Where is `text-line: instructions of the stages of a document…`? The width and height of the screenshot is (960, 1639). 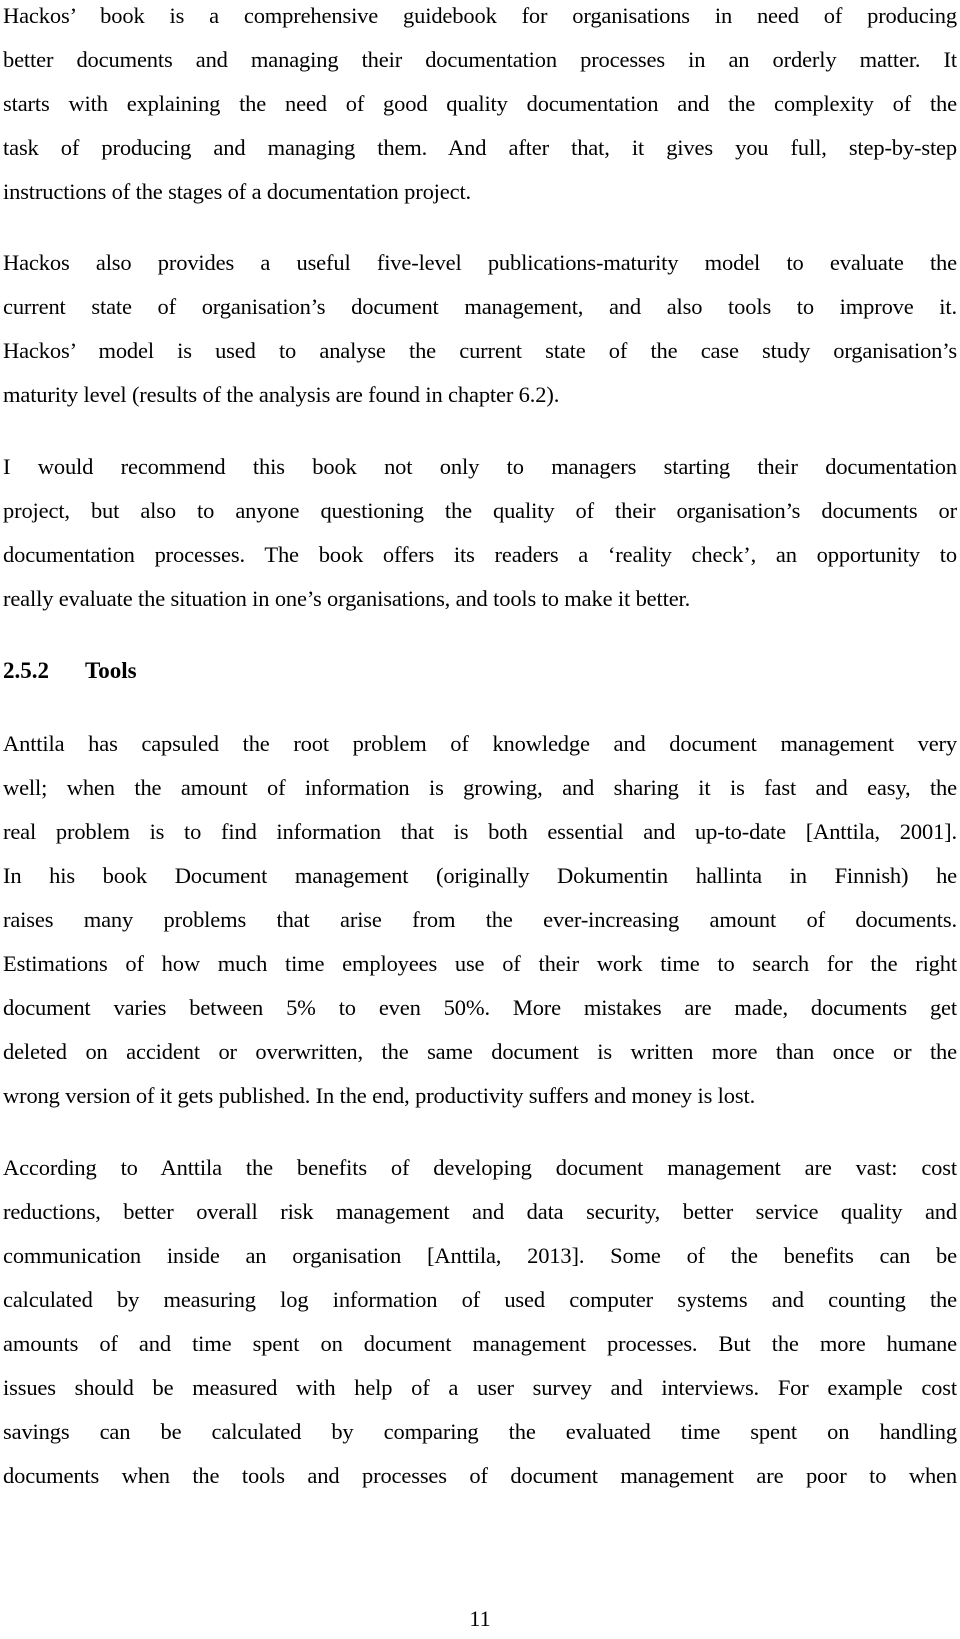
text-line: instructions of the stages of a document… is located at coordinates (237, 191).